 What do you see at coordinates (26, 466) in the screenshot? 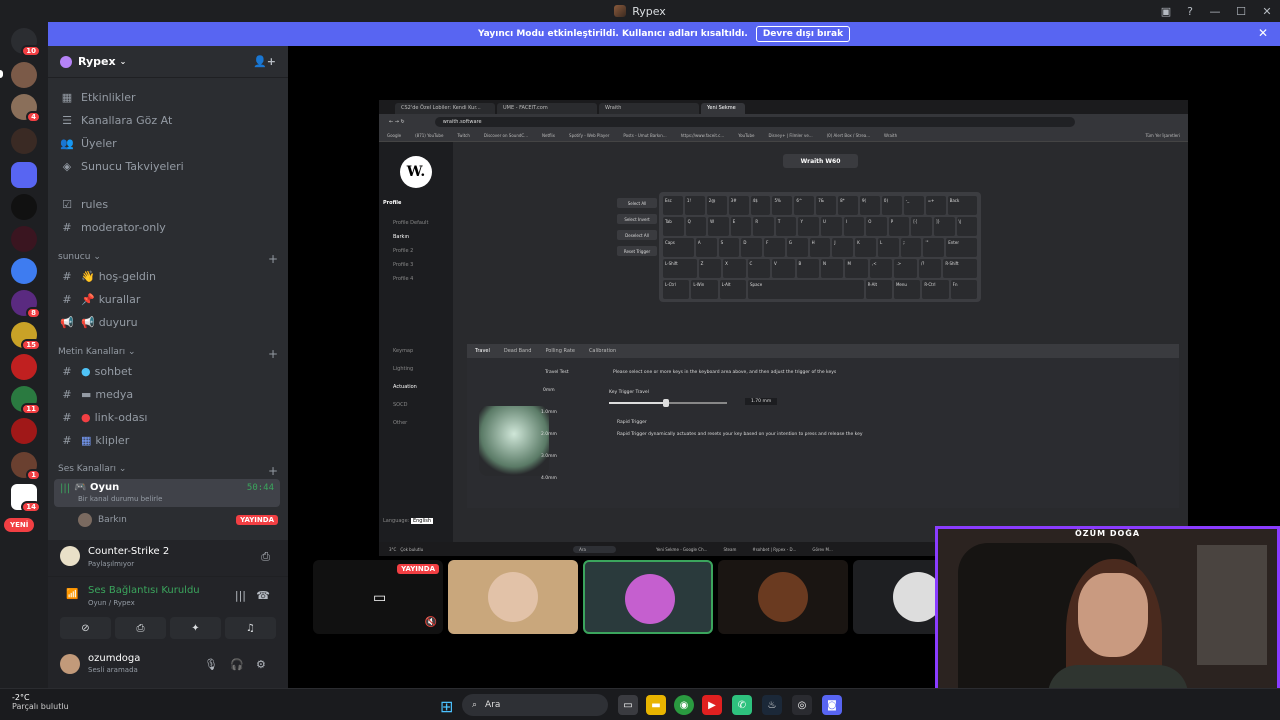
I see `server-icon: 1` at bounding box center [26, 466].